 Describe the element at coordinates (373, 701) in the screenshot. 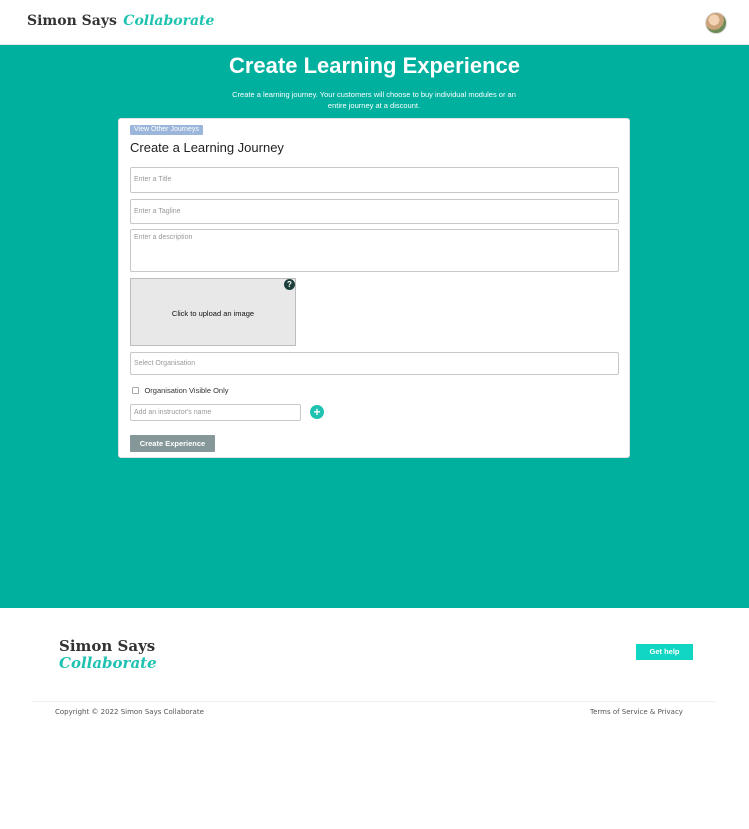

I see `footer-divider` at that location.